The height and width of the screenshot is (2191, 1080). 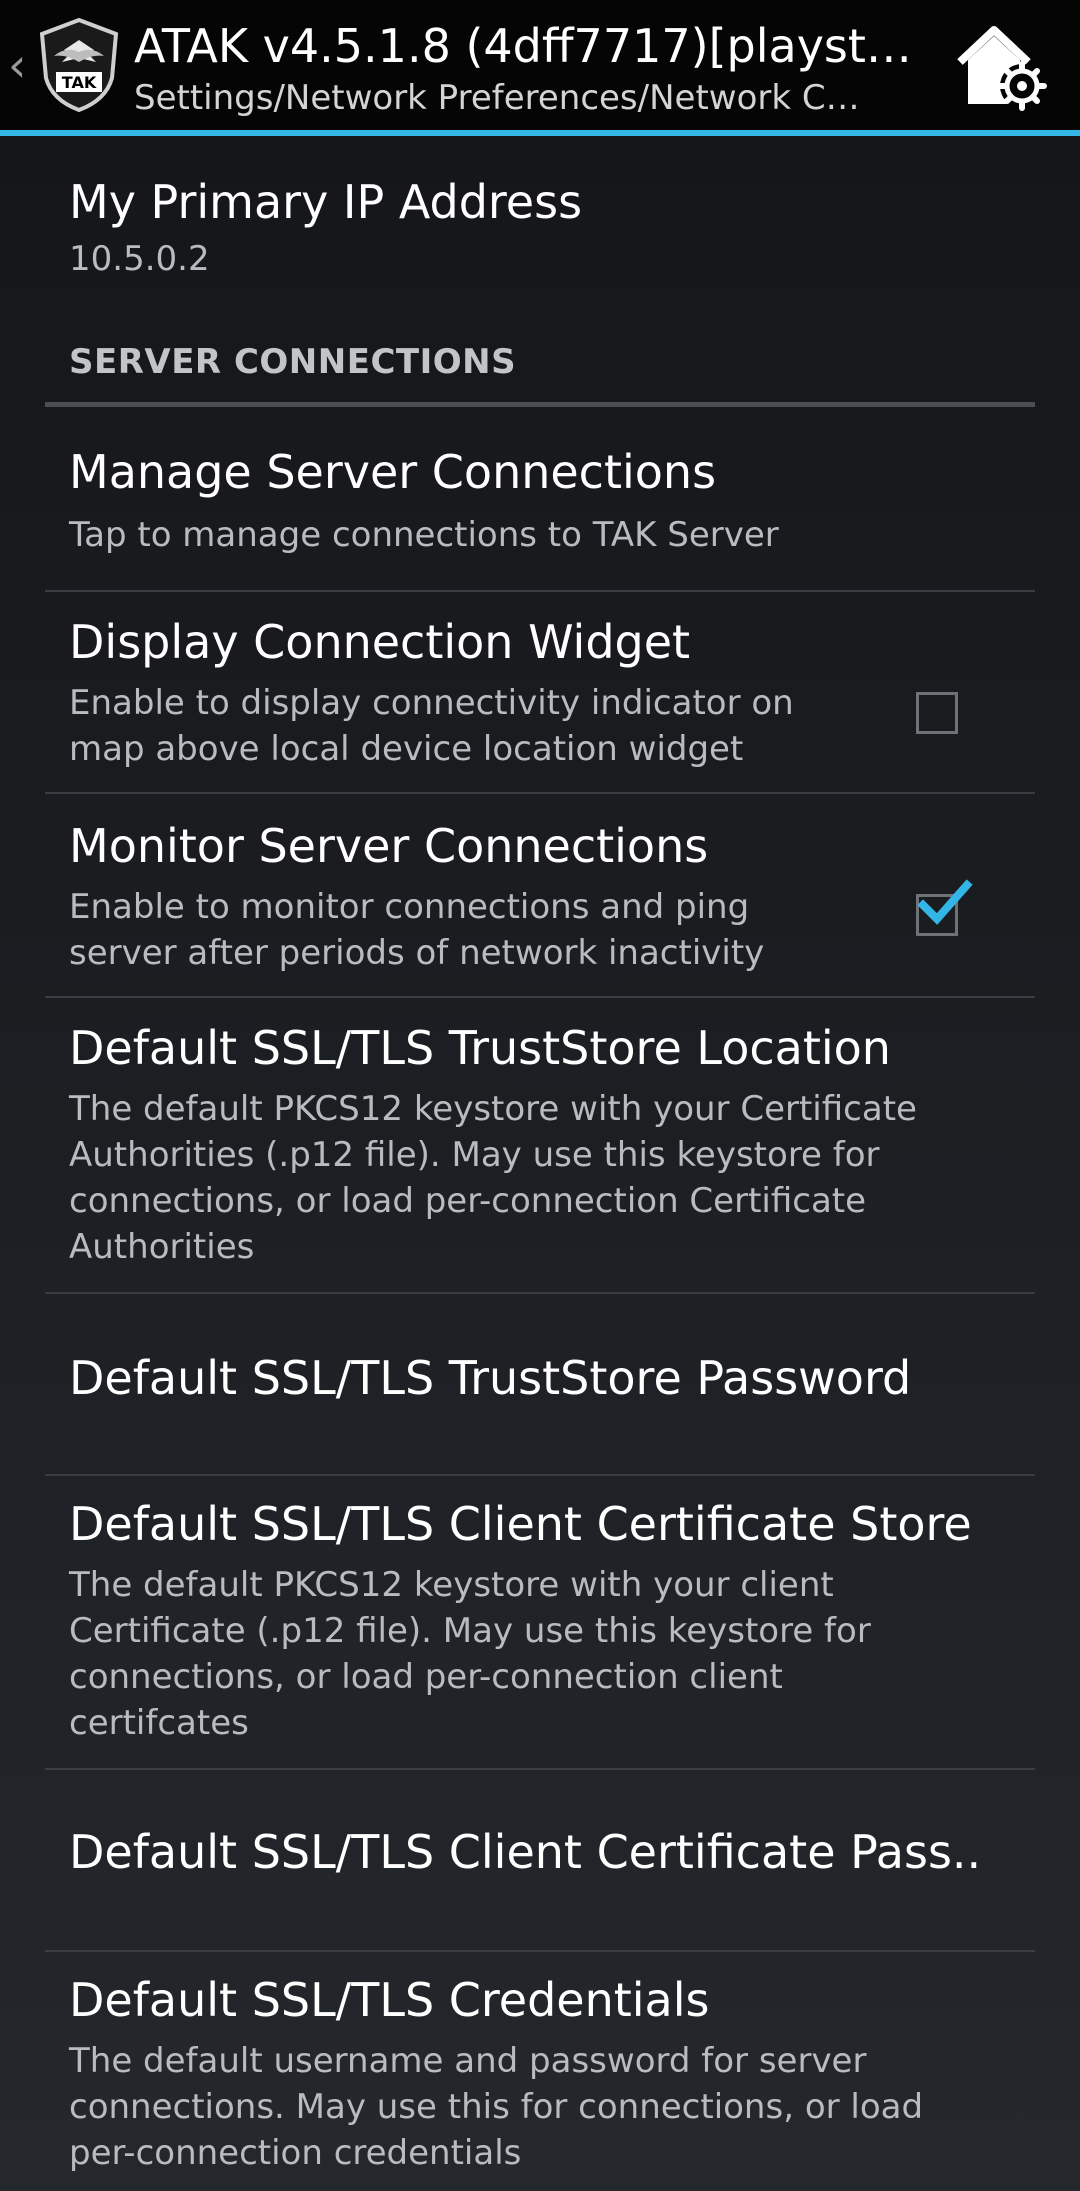 I want to click on truststore-password-item: Default SSL/TLS TrustStore Password, so click(x=540, y=1384).